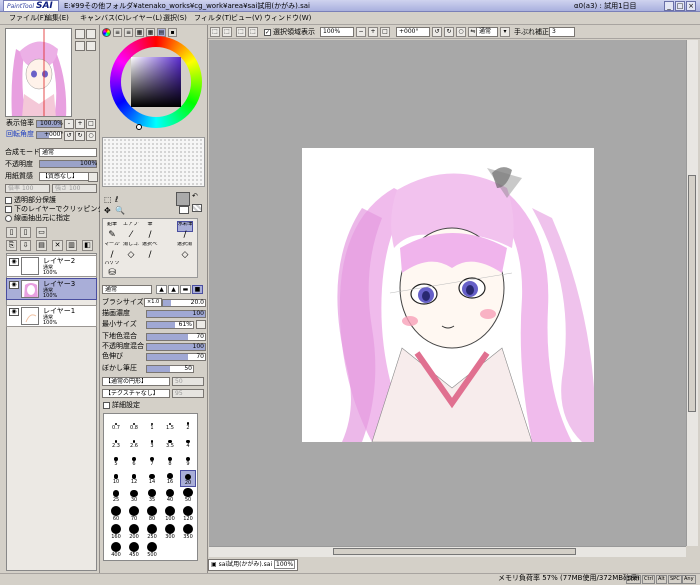 The height and width of the screenshot is (585, 700). What do you see at coordinates (176, 337) in the screenshot?
I see `blending-slider: 70` at bounding box center [176, 337].